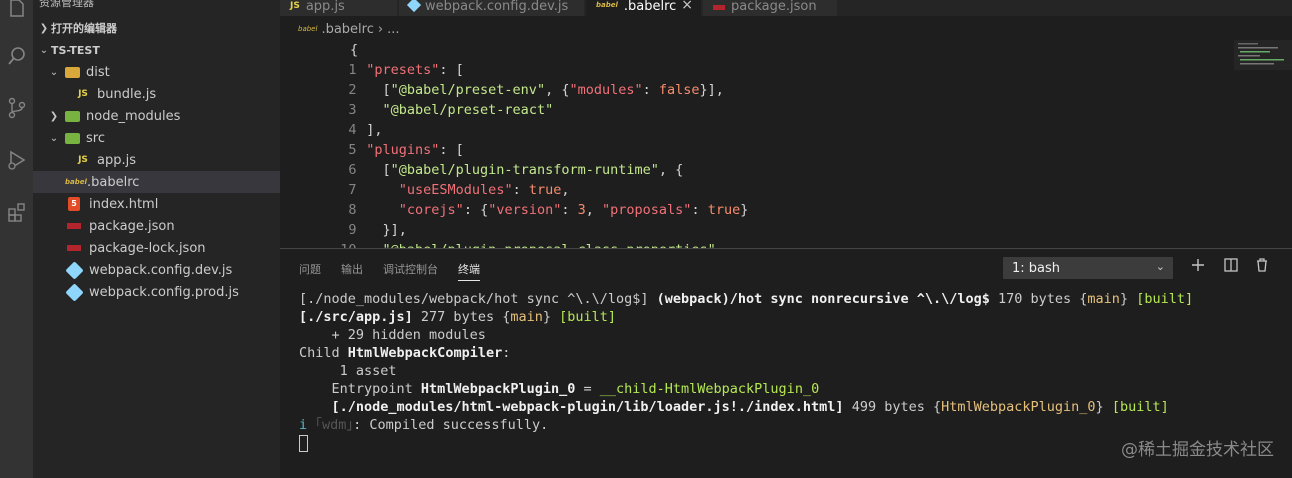  Describe the element at coordinates (310, 269) in the screenshot. I see `tab-problems: 问题` at that location.